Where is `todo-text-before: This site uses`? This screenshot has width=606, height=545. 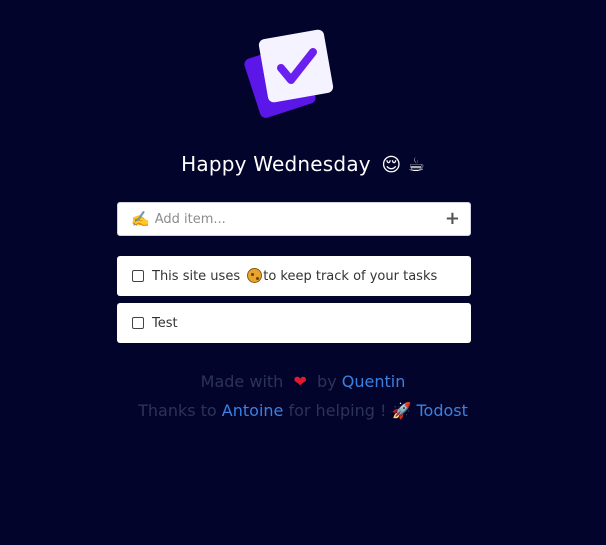
todo-text-before: This site uses is located at coordinates (198, 276).